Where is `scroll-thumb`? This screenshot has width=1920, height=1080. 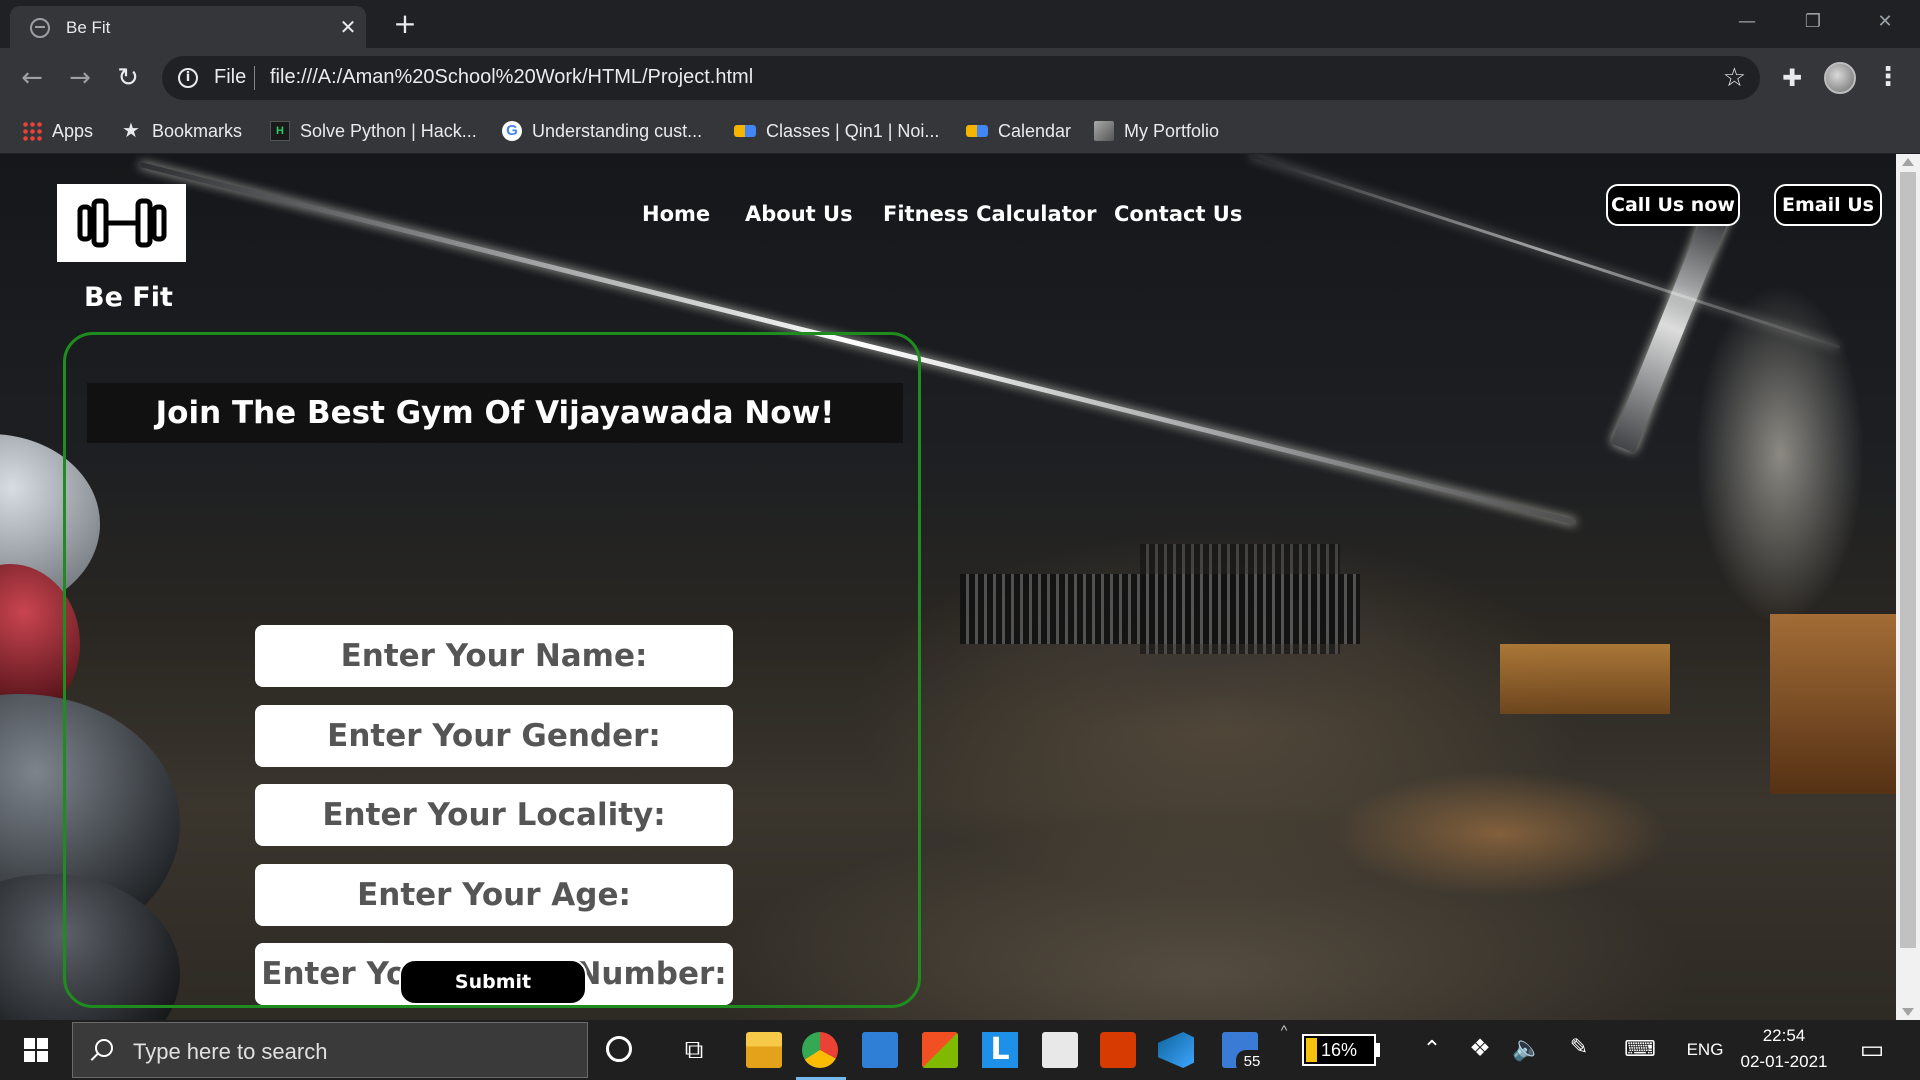 scroll-thumb is located at coordinates (1908, 560).